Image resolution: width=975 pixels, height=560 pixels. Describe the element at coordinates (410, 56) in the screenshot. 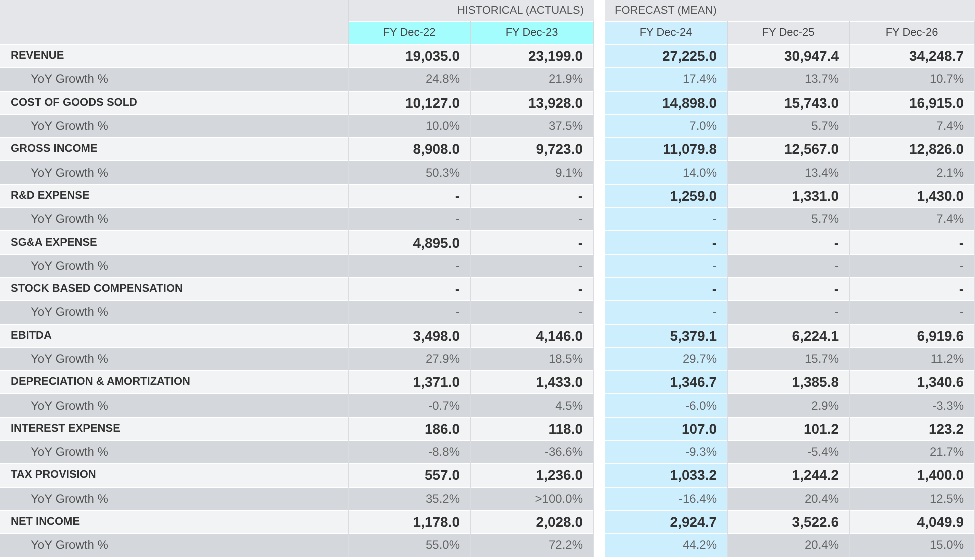

I see `table-cell: 19,035.0` at that location.